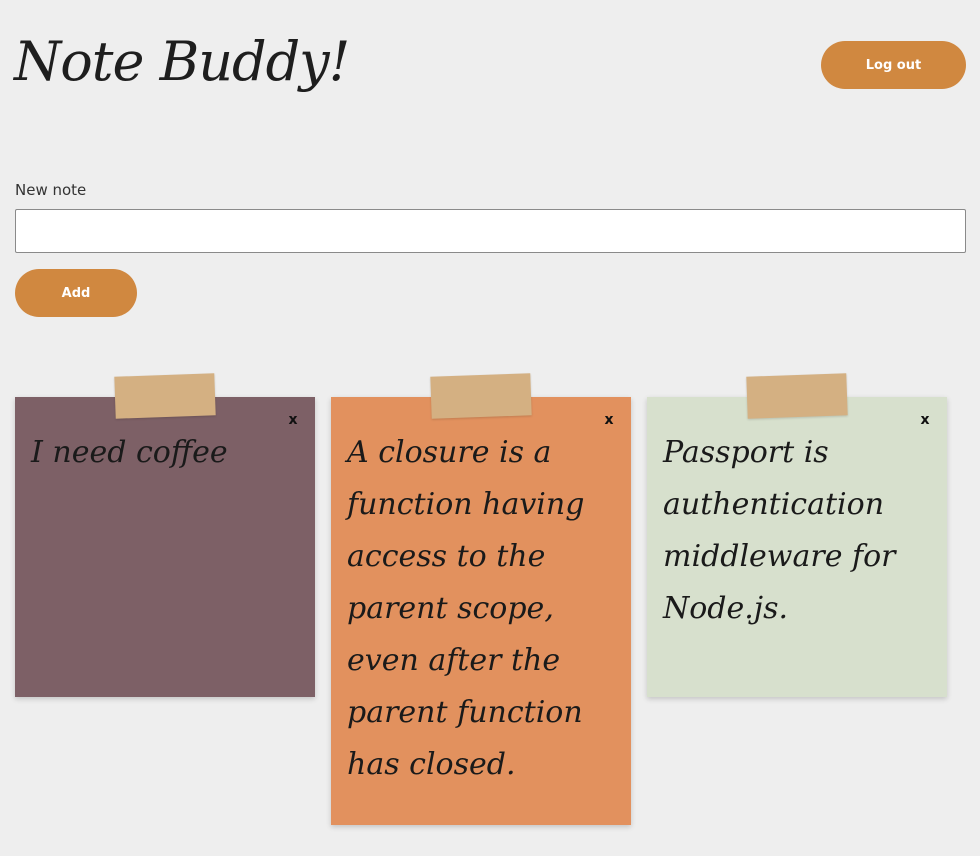 The height and width of the screenshot is (856, 980). Describe the element at coordinates (165, 535) in the screenshot. I see `note-card: x I need coffee` at that location.